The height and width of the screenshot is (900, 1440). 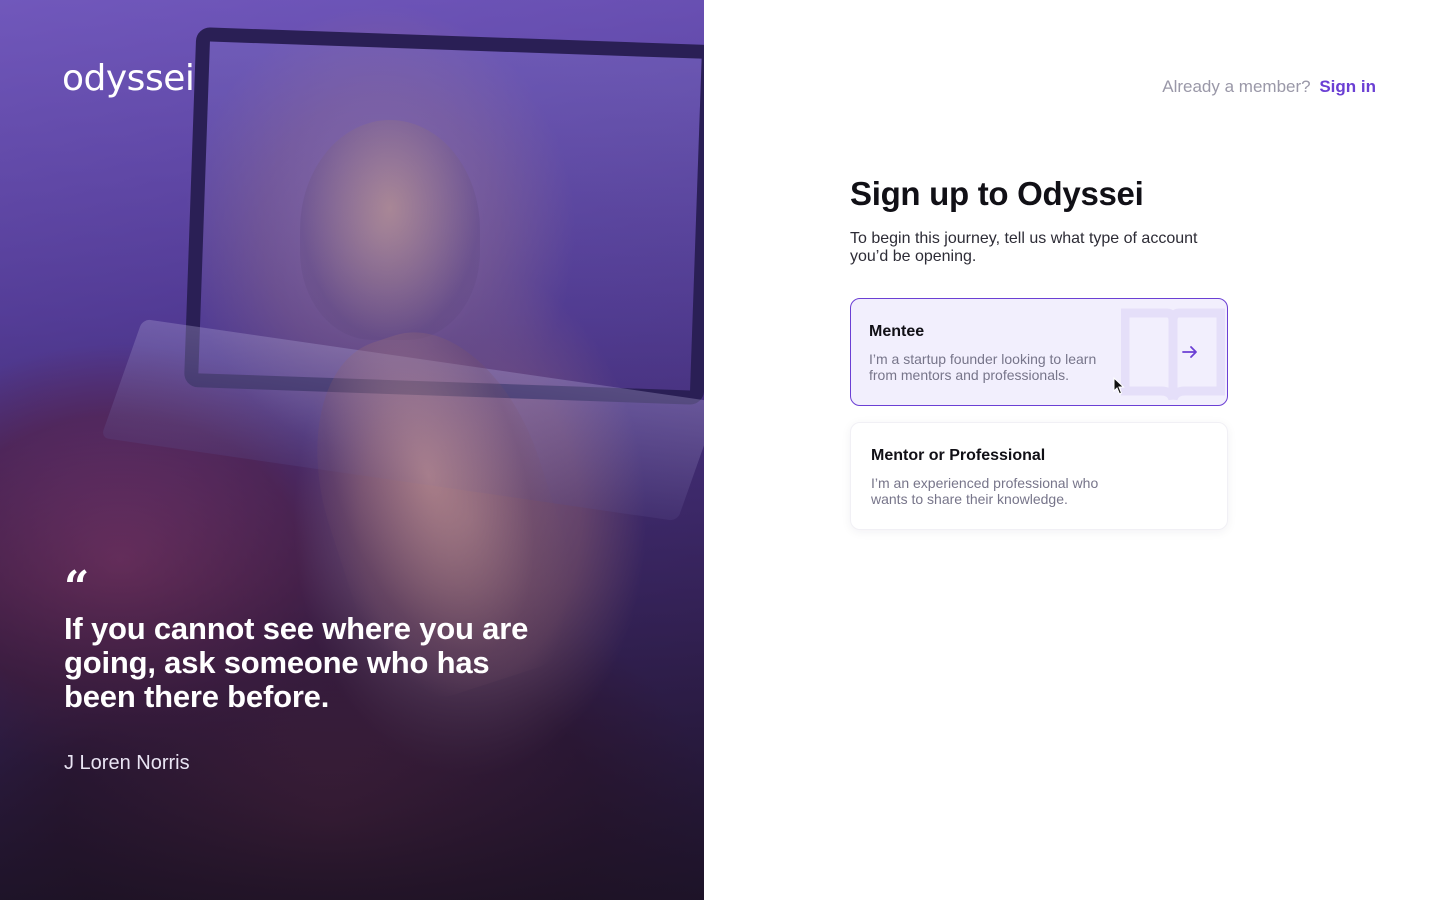 What do you see at coordinates (1119, 386) in the screenshot?
I see `mouse-cursor-icon` at bounding box center [1119, 386].